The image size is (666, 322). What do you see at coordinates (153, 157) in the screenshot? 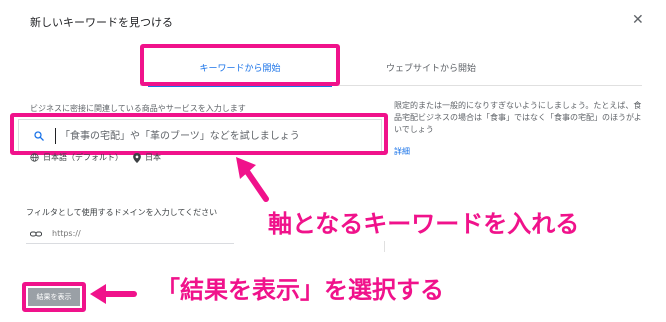
I see `location-selector: 日本` at bounding box center [153, 157].